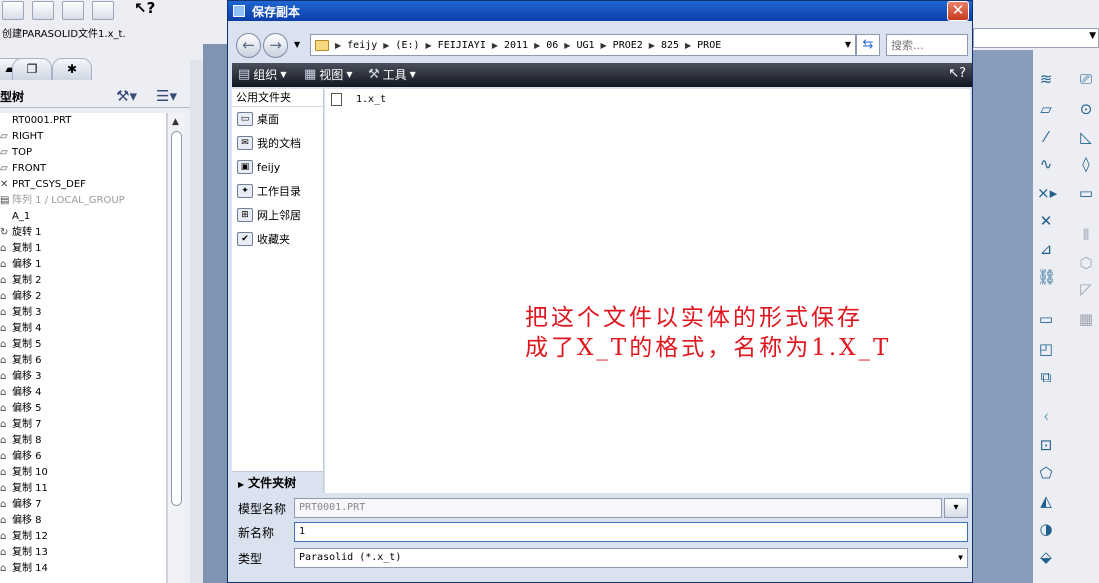 This screenshot has width=1099, height=583. What do you see at coordinates (631, 558) in the screenshot?
I see `type-select: Parasolid (*.x_t) ▼` at bounding box center [631, 558].